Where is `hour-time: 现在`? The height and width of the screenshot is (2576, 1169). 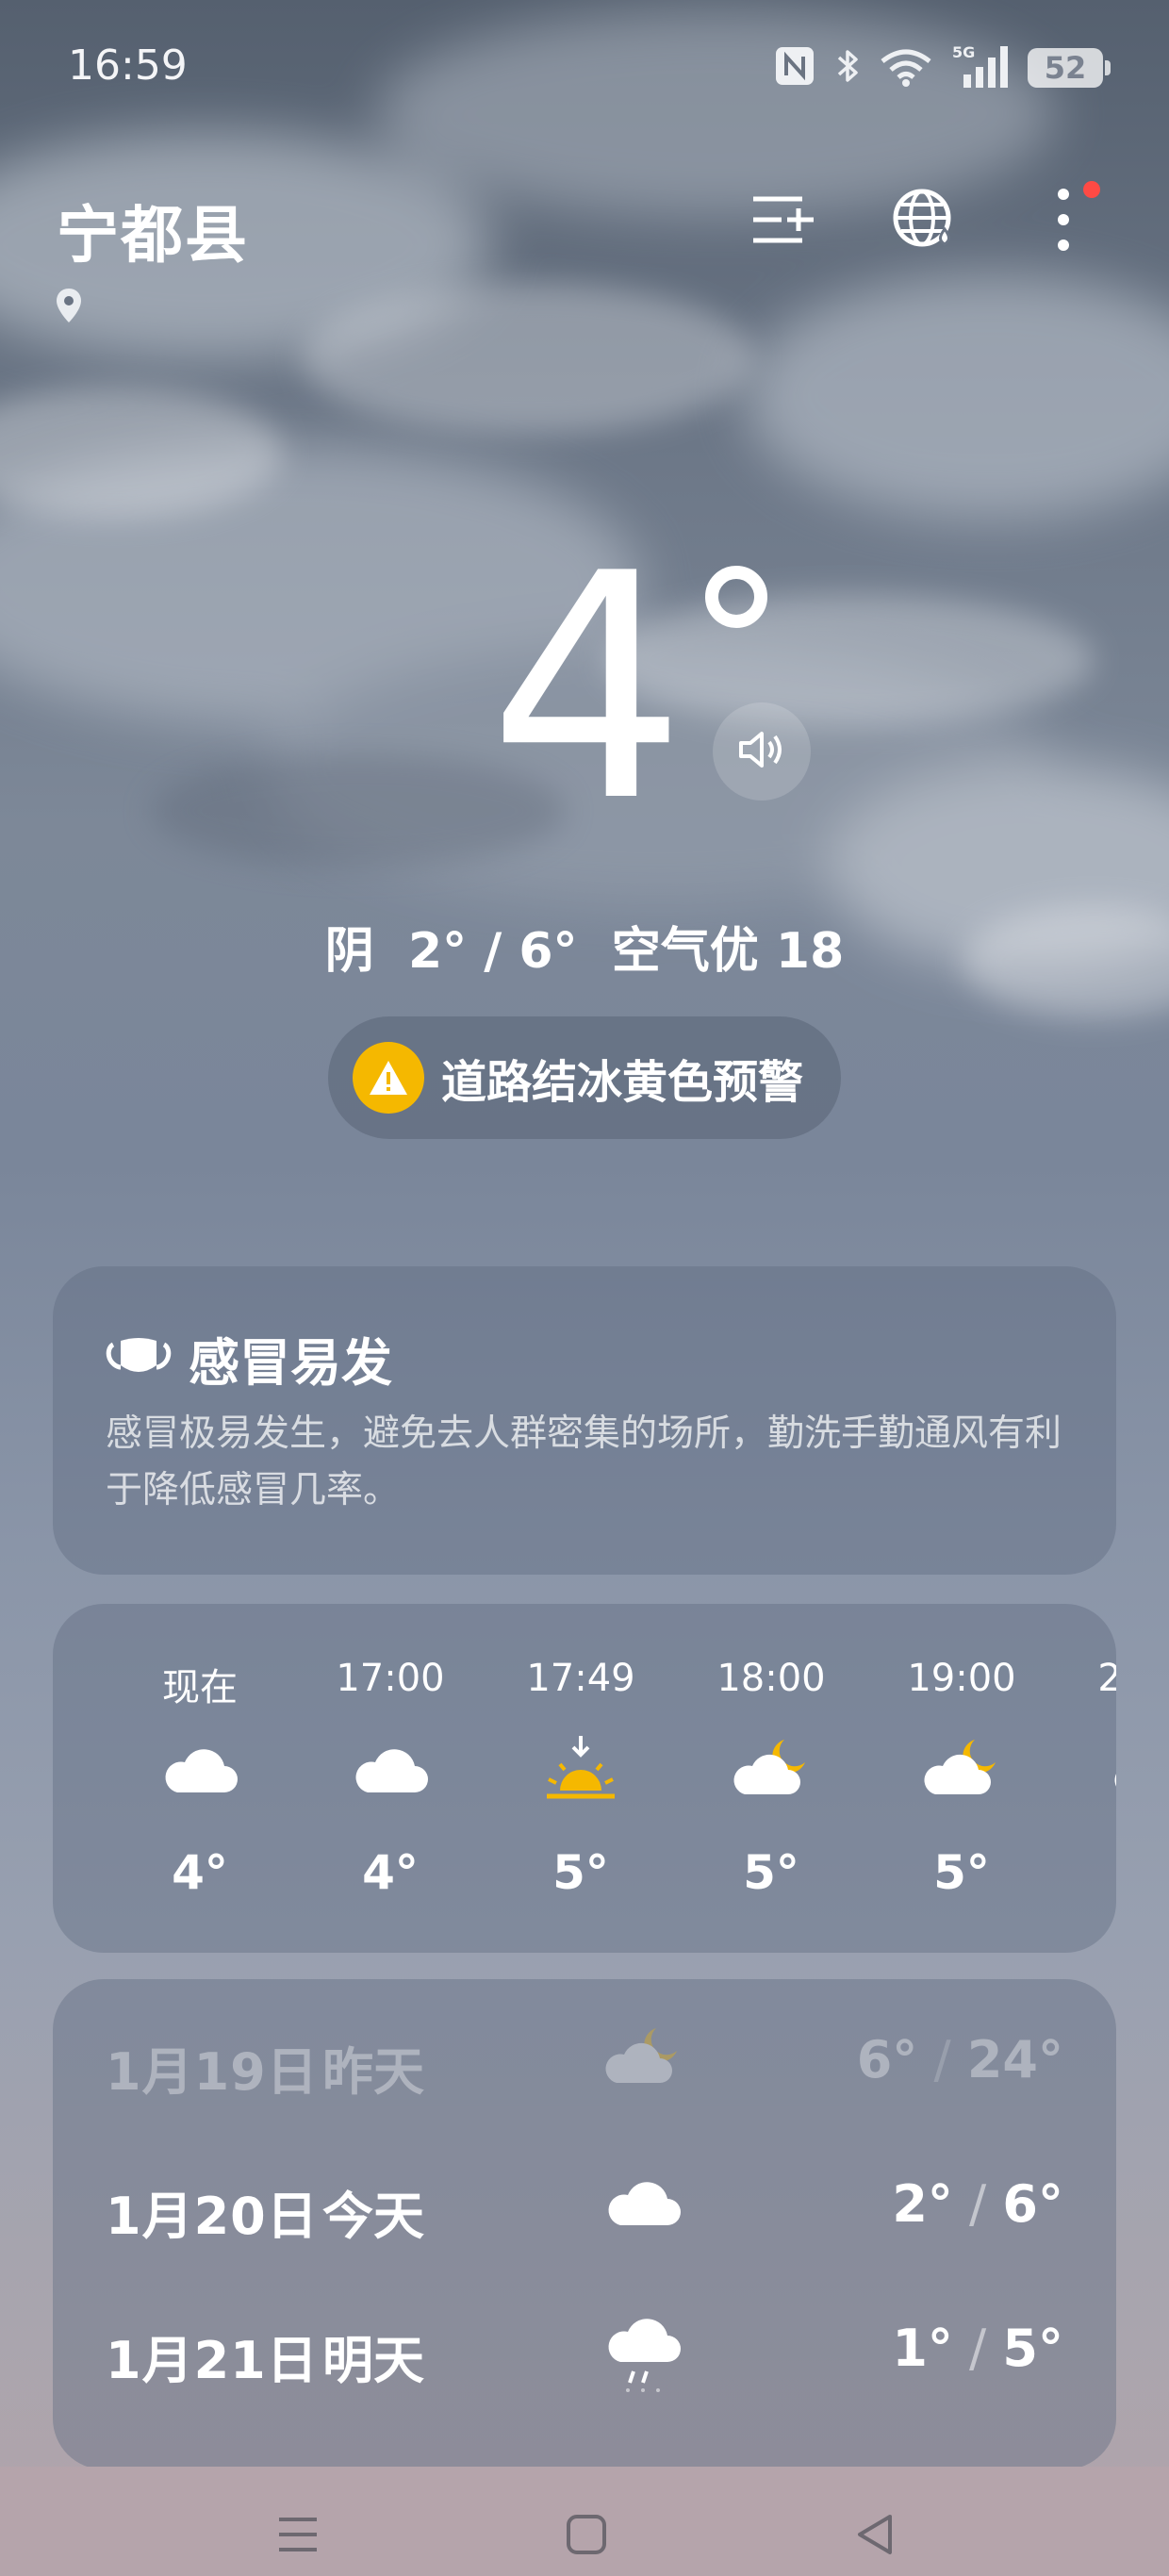 hour-time: 现在 is located at coordinates (200, 1687).